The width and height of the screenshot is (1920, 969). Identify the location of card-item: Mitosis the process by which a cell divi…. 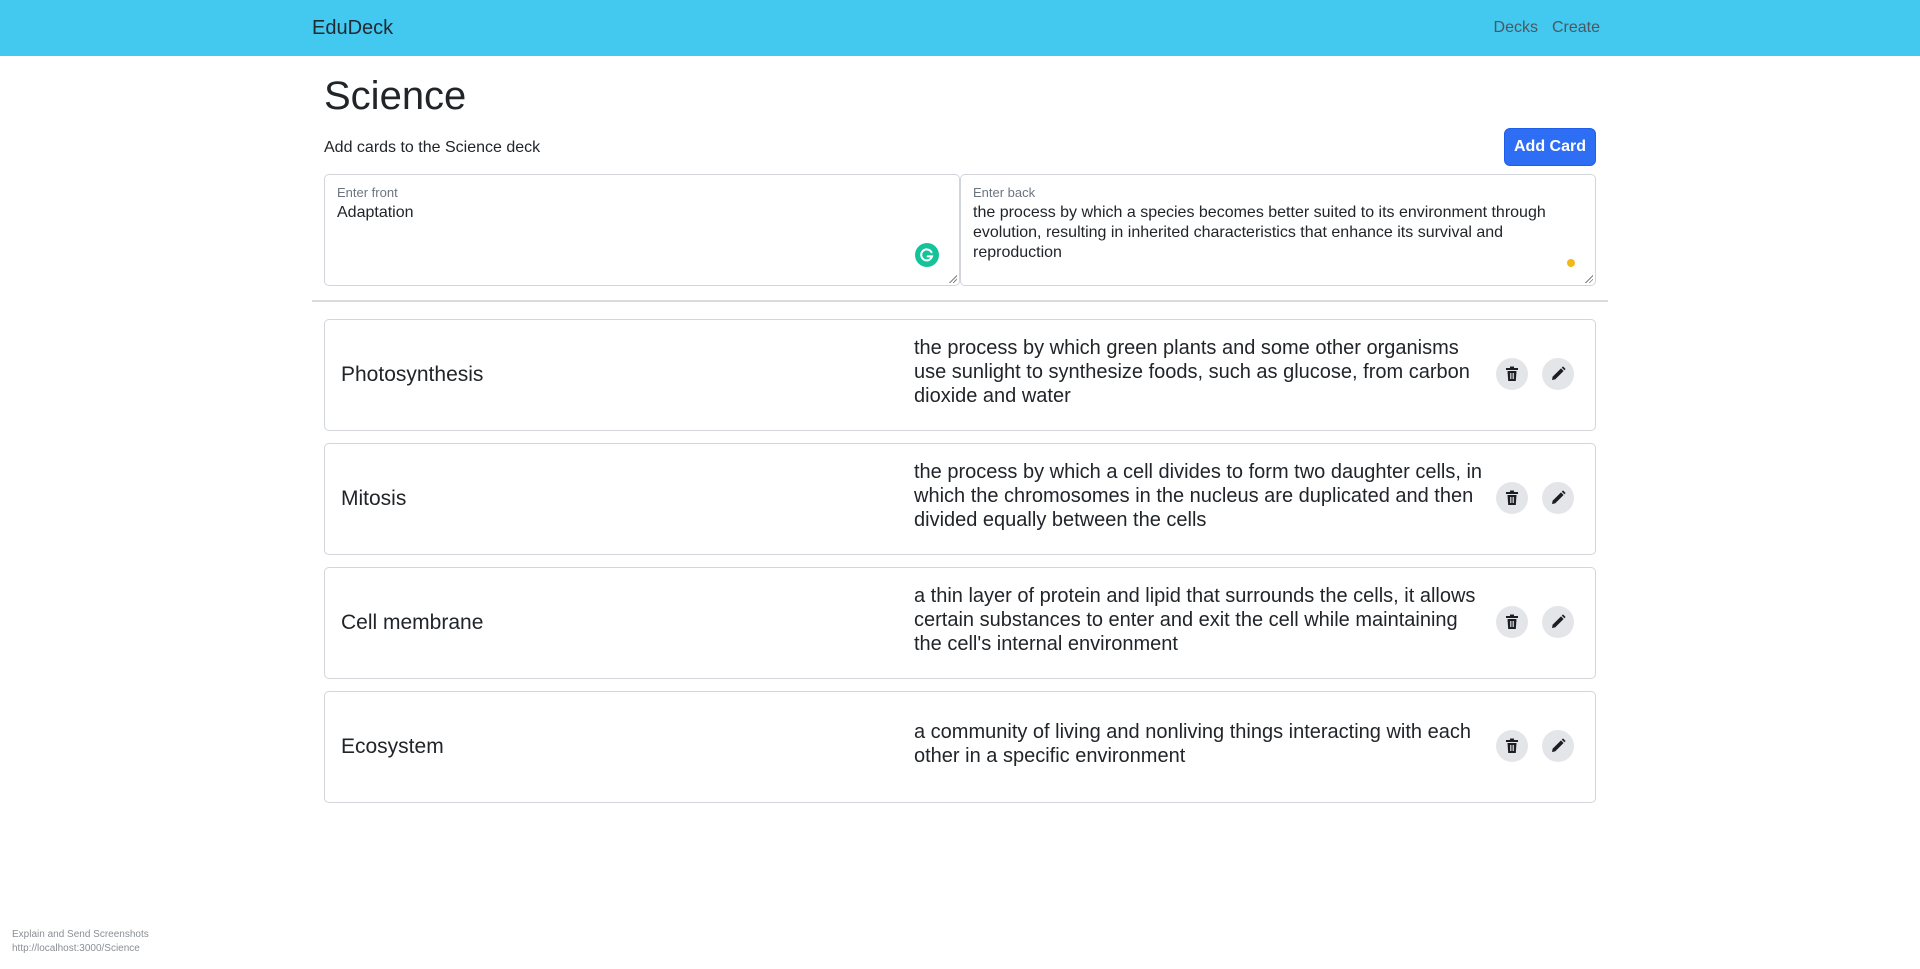
(960, 499).